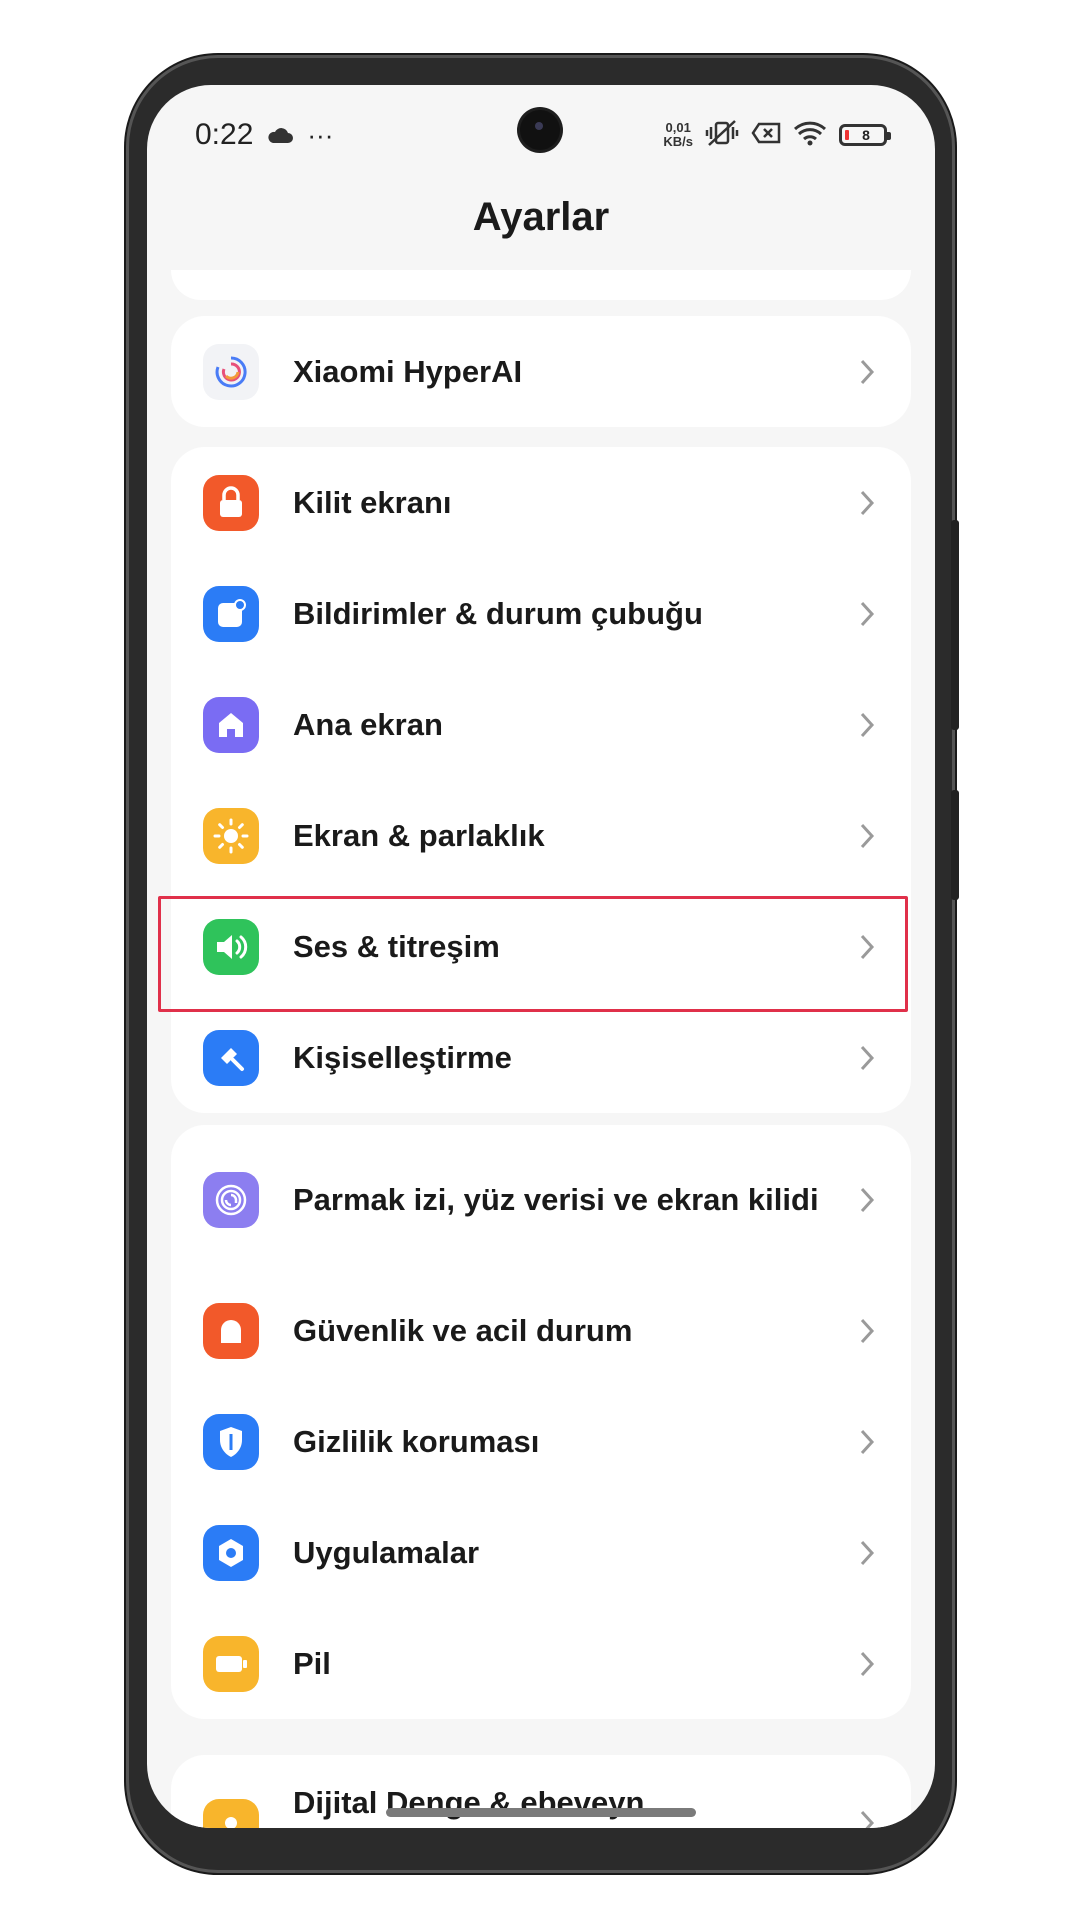 The image size is (1080, 1920). What do you see at coordinates (231, 1200) in the screenshot?
I see `fingerprint-icon` at bounding box center [231, 1200].